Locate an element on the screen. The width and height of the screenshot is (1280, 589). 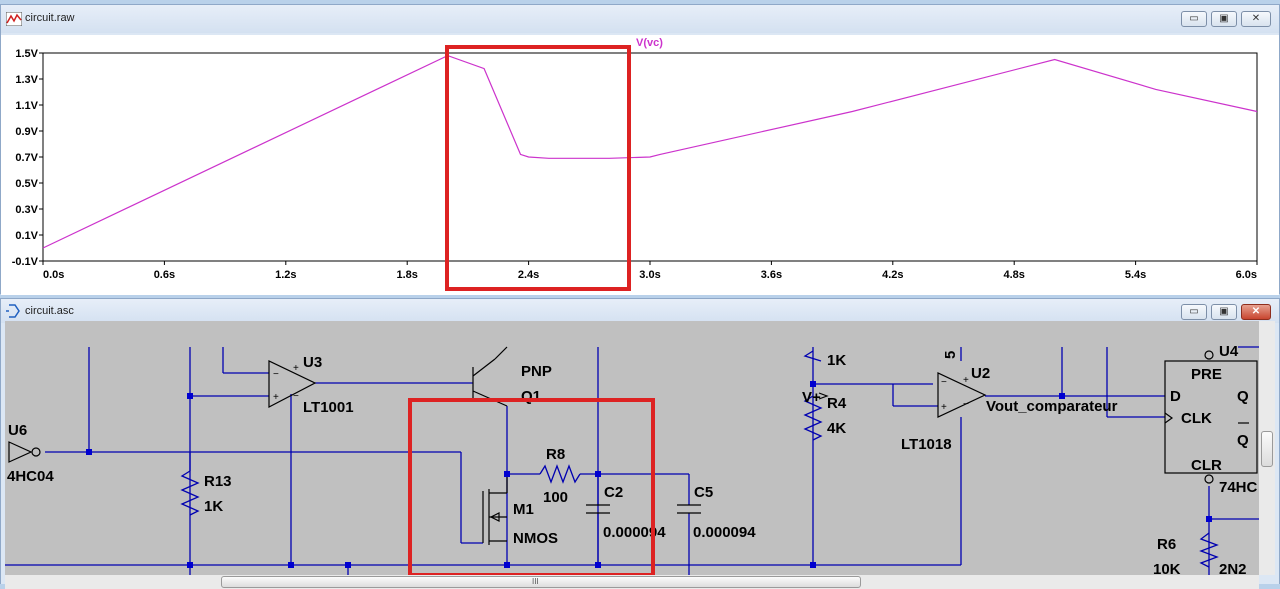
label-v-plus: V+ is located at coordinates (811, 397).